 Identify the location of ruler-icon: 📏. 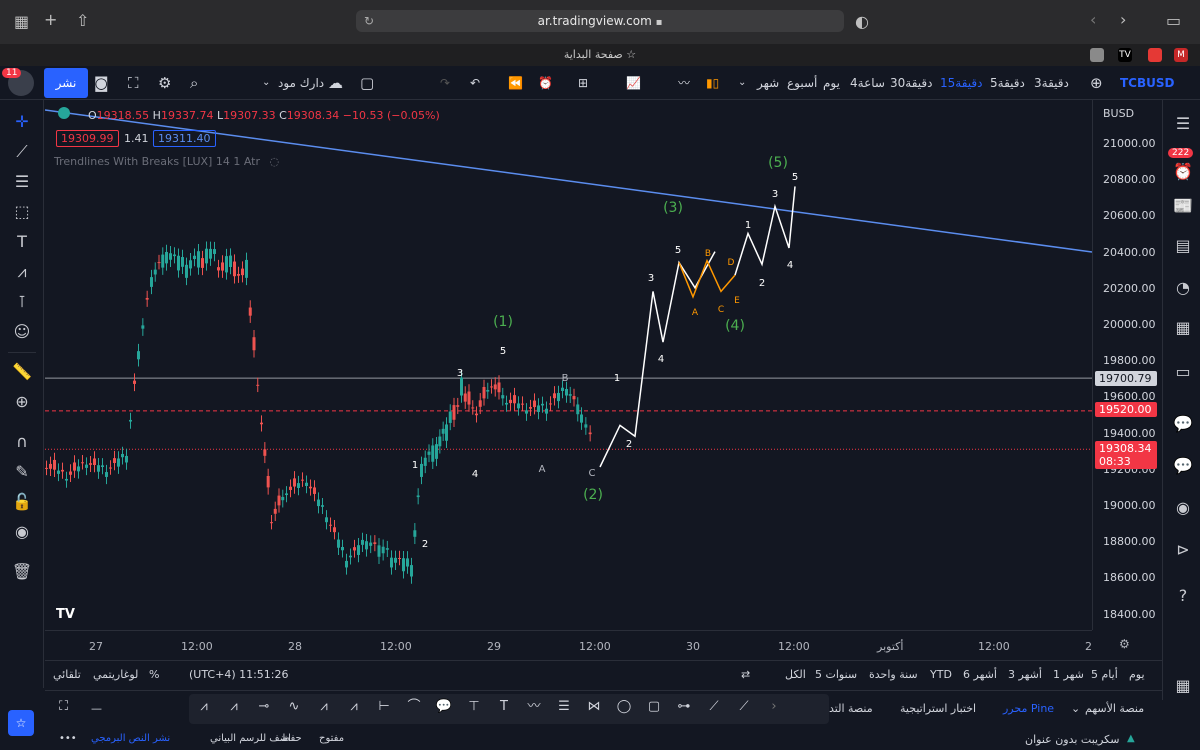
(22, 371).